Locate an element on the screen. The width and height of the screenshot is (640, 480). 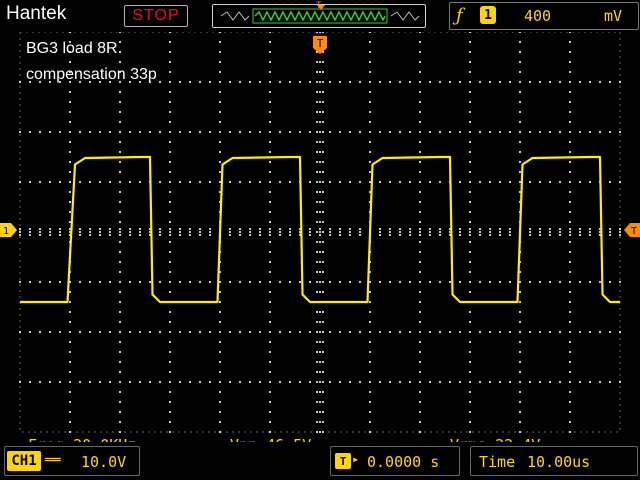
annotation-line-1: BG3 load 8R is located at coordinates (72, 48).